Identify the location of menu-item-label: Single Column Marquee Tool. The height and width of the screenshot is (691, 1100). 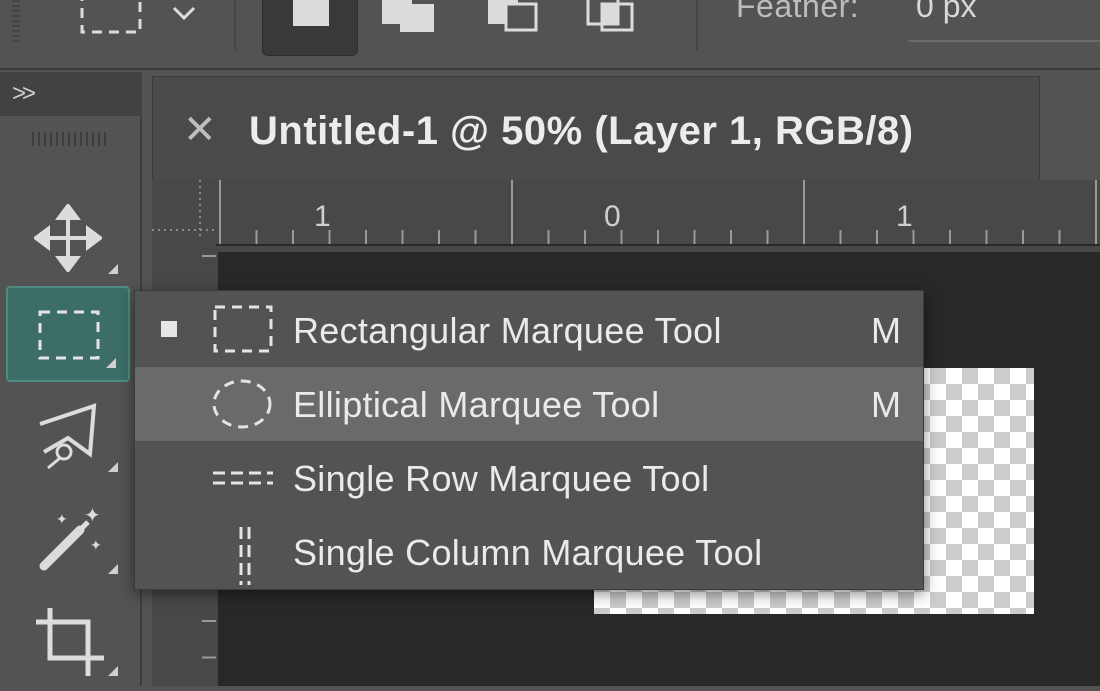
(528, 552).